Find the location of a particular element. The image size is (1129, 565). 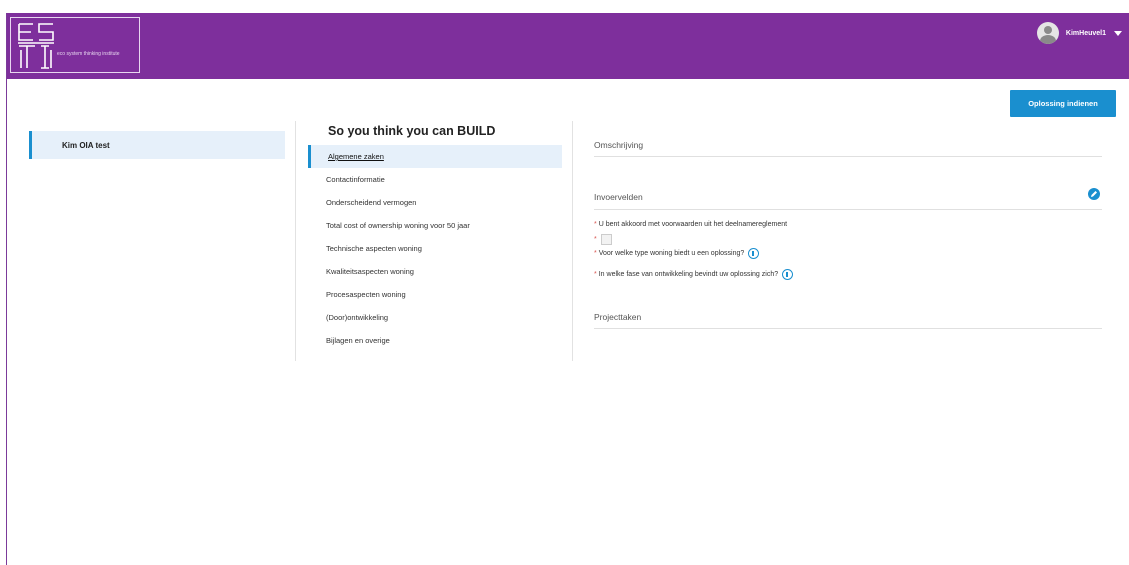

esti-logo: eco system thinking institute is located at coordinates (75, 45).